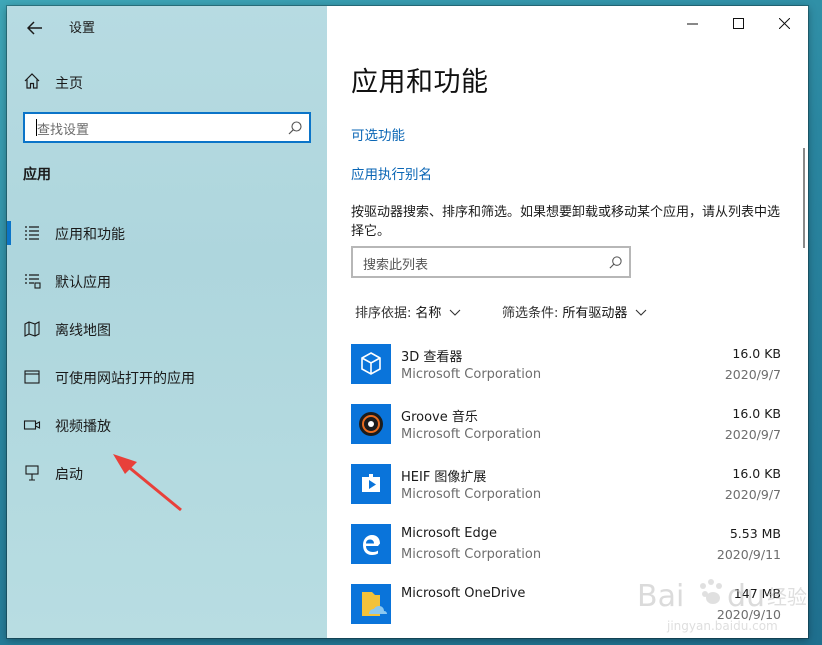  I want to click on close-button, so click(784, 23).